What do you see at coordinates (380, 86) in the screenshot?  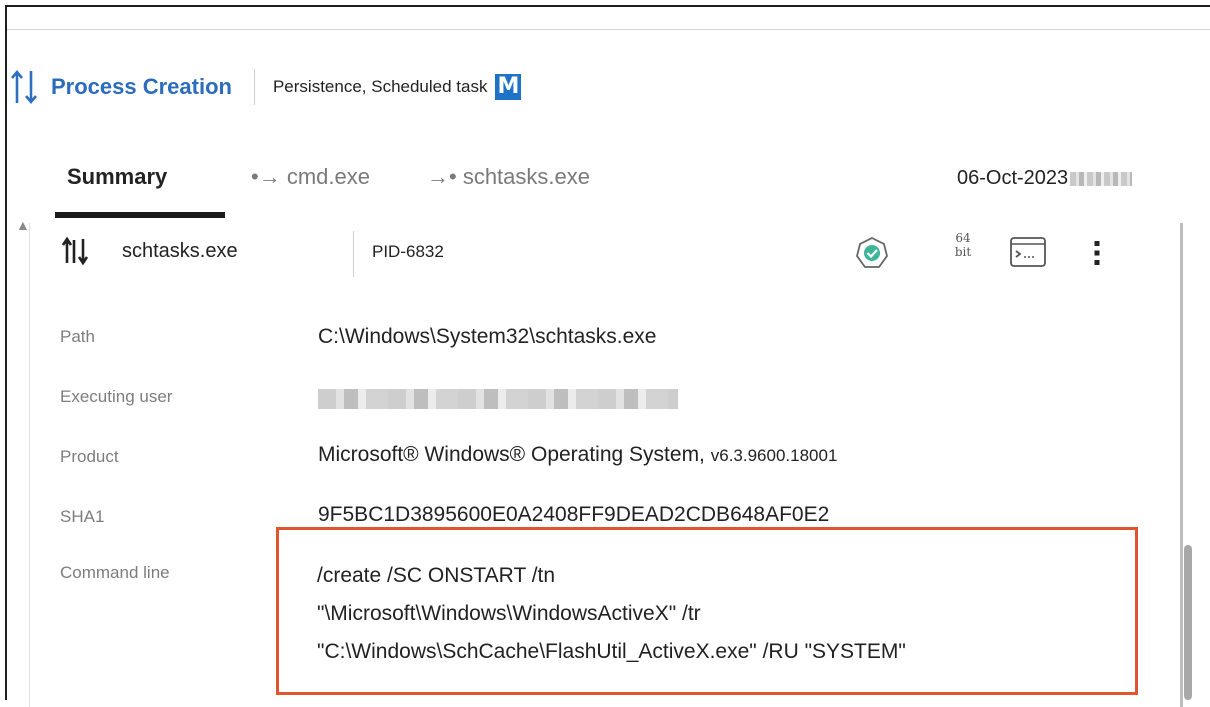 I see `event-tags: Persistence, Scheduled task` at bounding box center [380, 86].